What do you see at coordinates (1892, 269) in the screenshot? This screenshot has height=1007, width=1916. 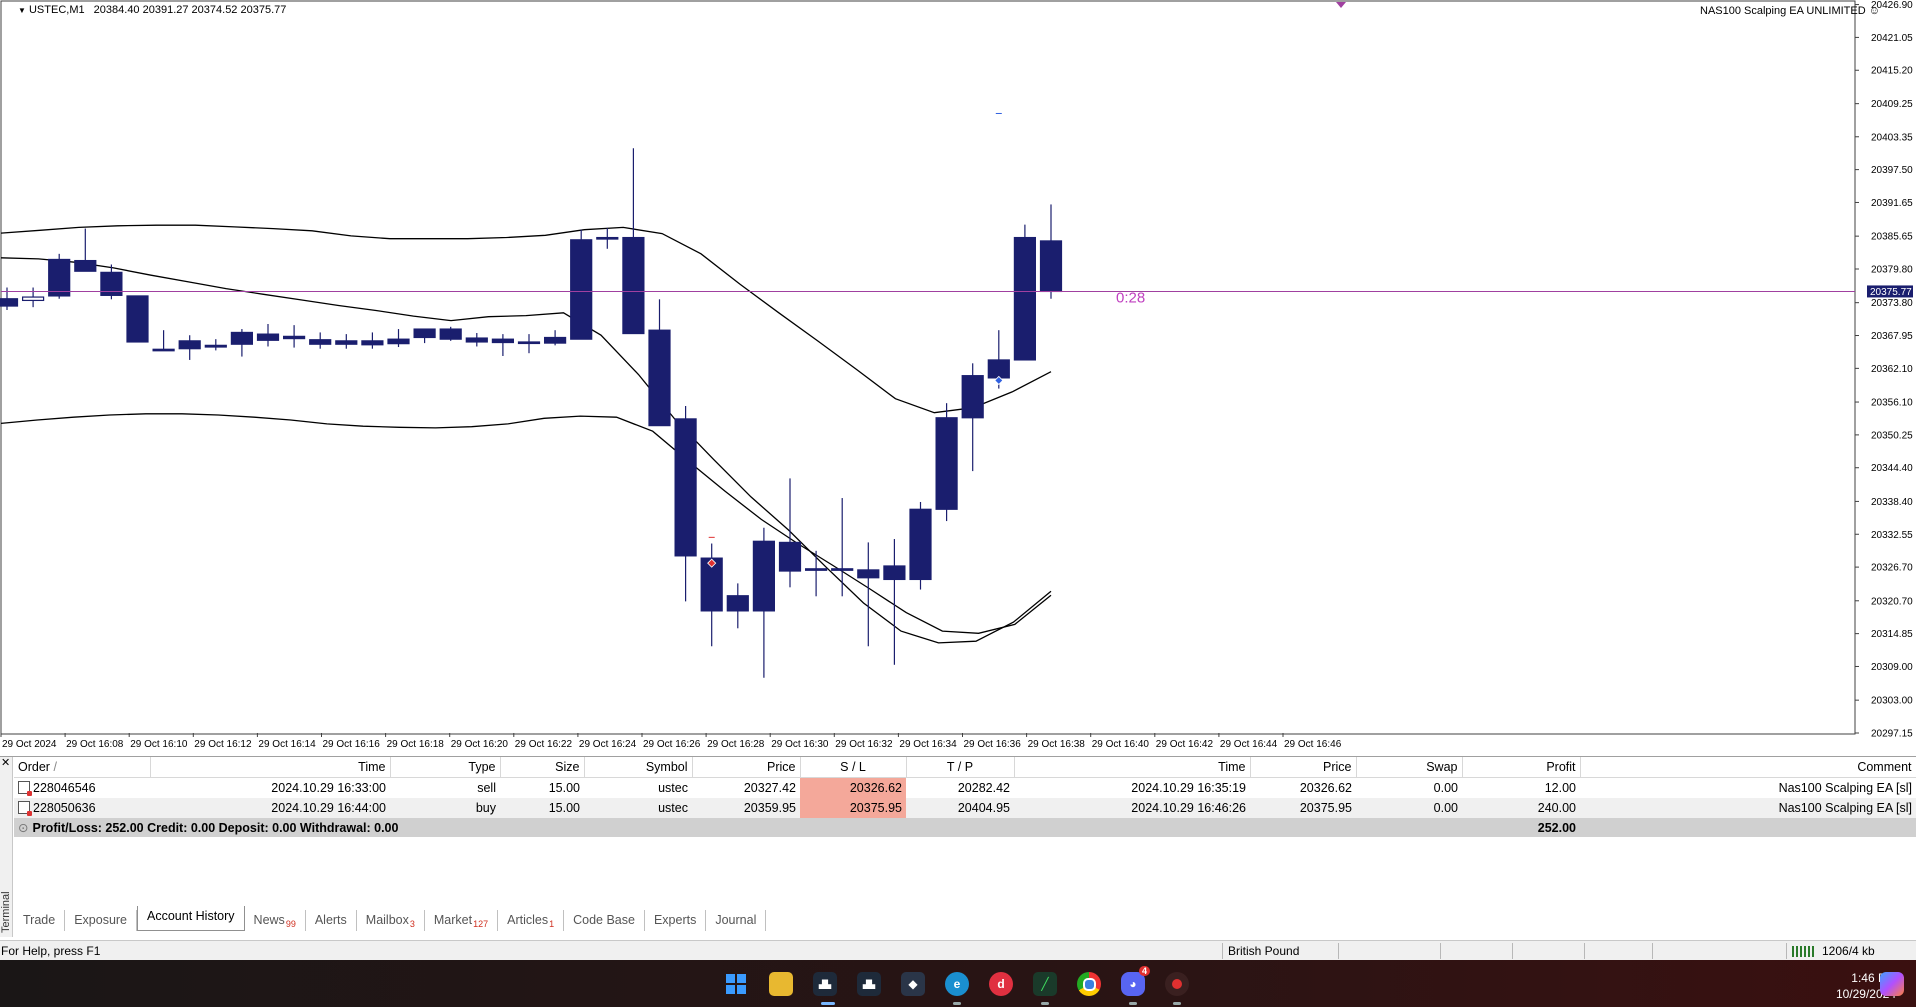 I see `y-tick-label: 20379.80` at bounding box center [1892, 269].